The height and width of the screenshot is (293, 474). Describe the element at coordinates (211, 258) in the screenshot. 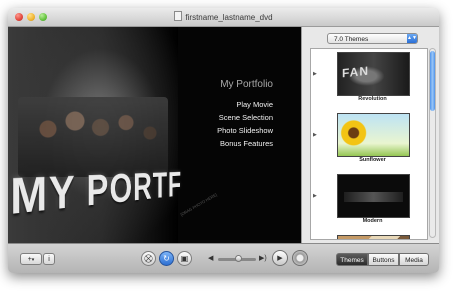

I see `volume-low-icon: ◀` at that location.